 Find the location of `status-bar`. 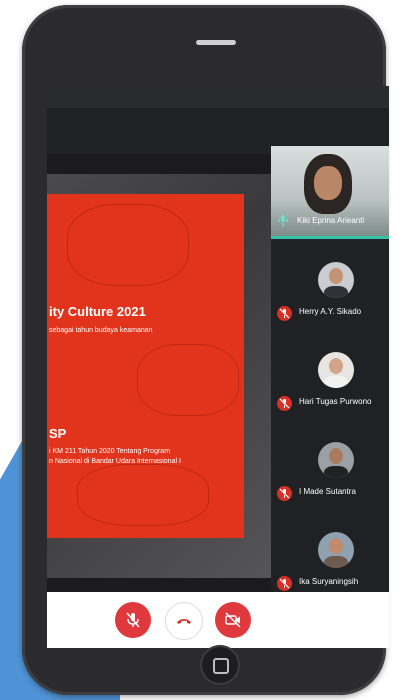

status-bar is located at coordinates (218, 97).